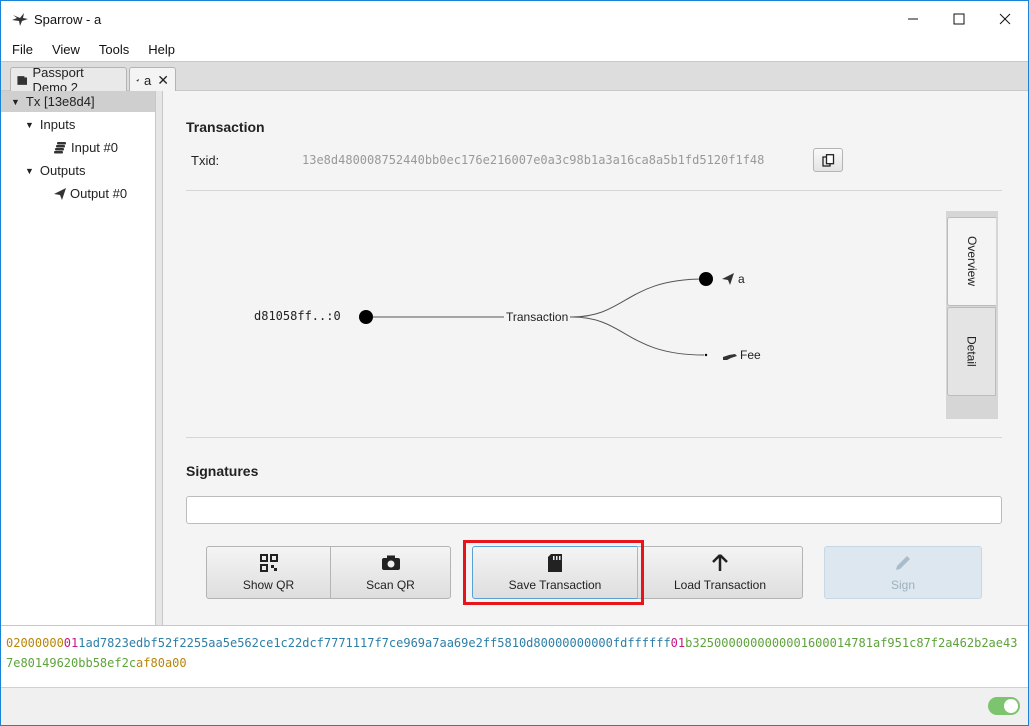  Describe the element at coordinates (161, 663) in the screenshot. I see `hex-locktime: af80a00` at that location.